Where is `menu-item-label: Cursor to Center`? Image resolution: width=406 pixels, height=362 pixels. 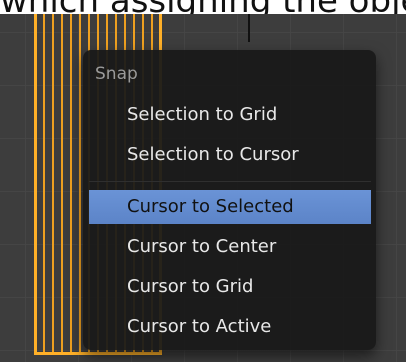
menu-item-label: Cursor to Center is located at coordinates (202, 246).